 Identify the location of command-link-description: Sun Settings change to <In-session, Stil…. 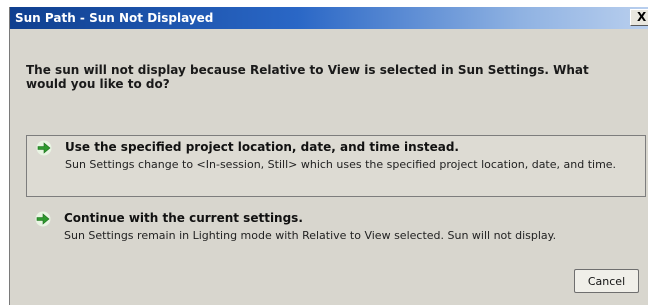
(341, 164).